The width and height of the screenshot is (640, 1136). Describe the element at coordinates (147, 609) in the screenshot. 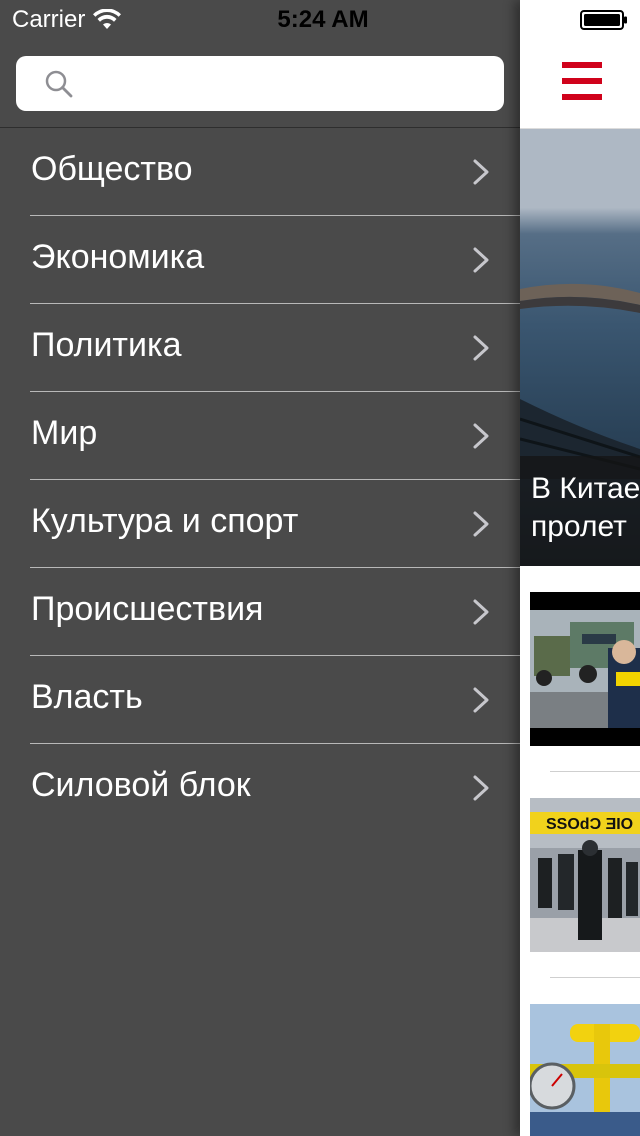

I see `menu-item-label: Происшествия` at that location.